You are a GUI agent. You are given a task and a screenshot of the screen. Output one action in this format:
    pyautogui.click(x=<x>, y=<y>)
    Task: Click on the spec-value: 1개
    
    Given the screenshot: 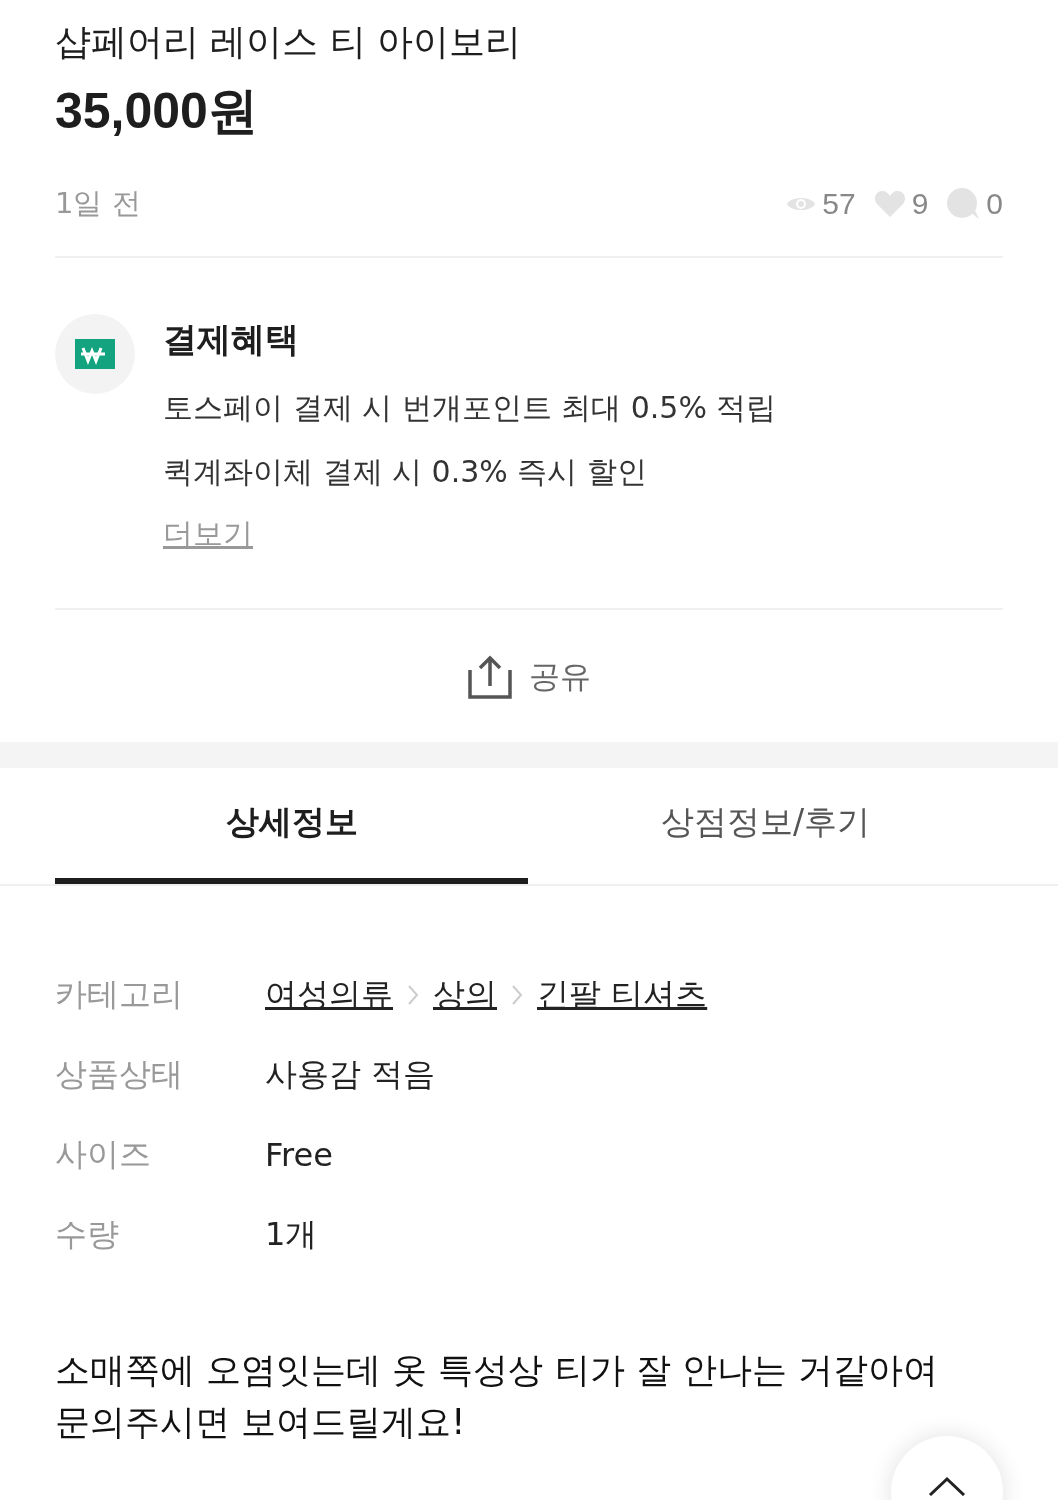 What is the action you would take?
    pyautogui.click(x=291, y=1234)
    